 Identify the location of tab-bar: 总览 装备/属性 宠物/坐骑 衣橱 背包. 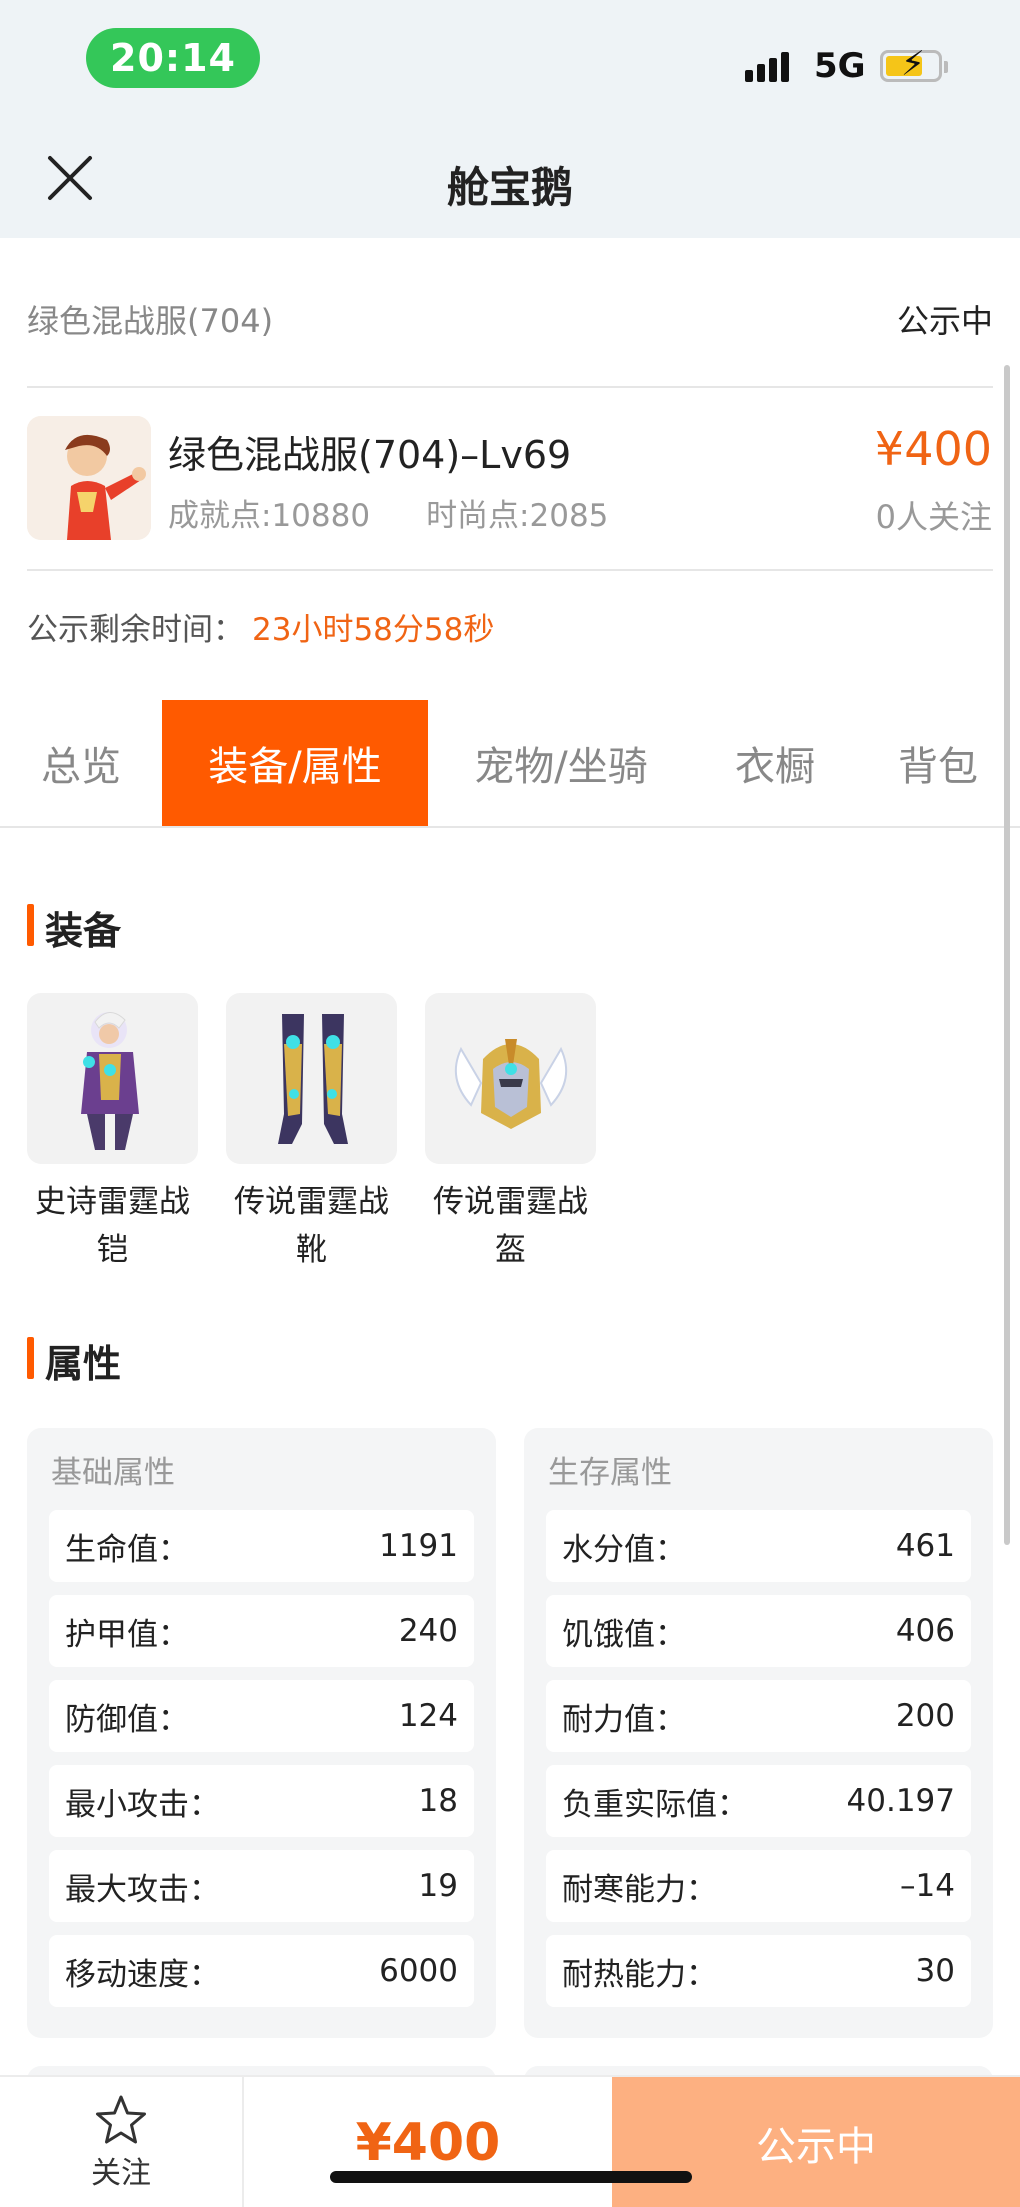
(510, 764).